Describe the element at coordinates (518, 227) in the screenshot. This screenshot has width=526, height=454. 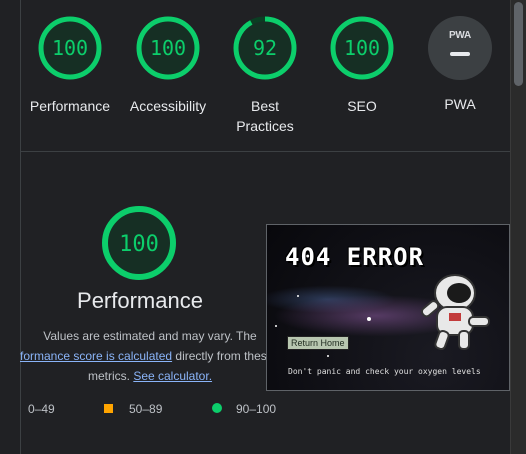
I see `scrollbar` at that location.